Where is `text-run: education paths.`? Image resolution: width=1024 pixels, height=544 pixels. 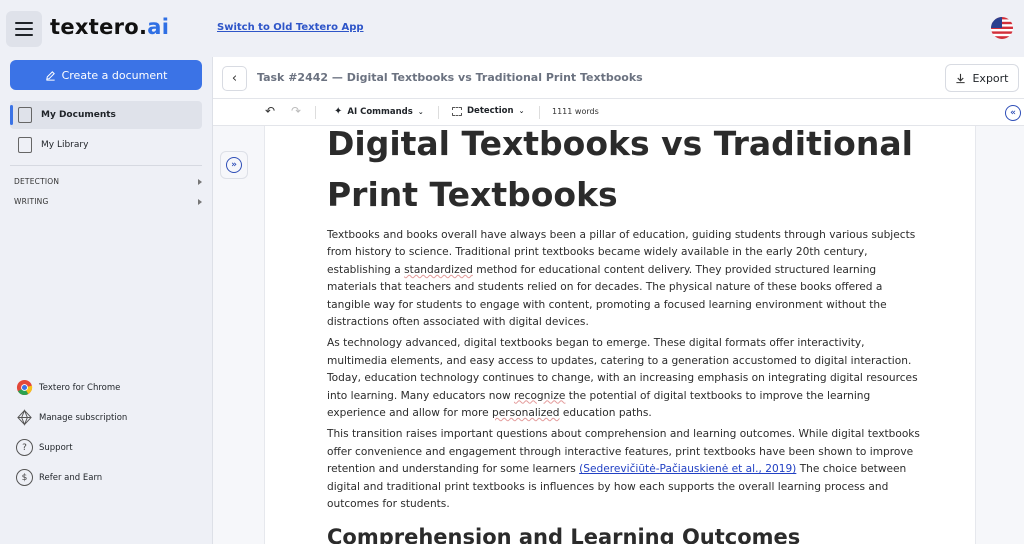
text-run: education paths. is located at coordinates (605, 413).